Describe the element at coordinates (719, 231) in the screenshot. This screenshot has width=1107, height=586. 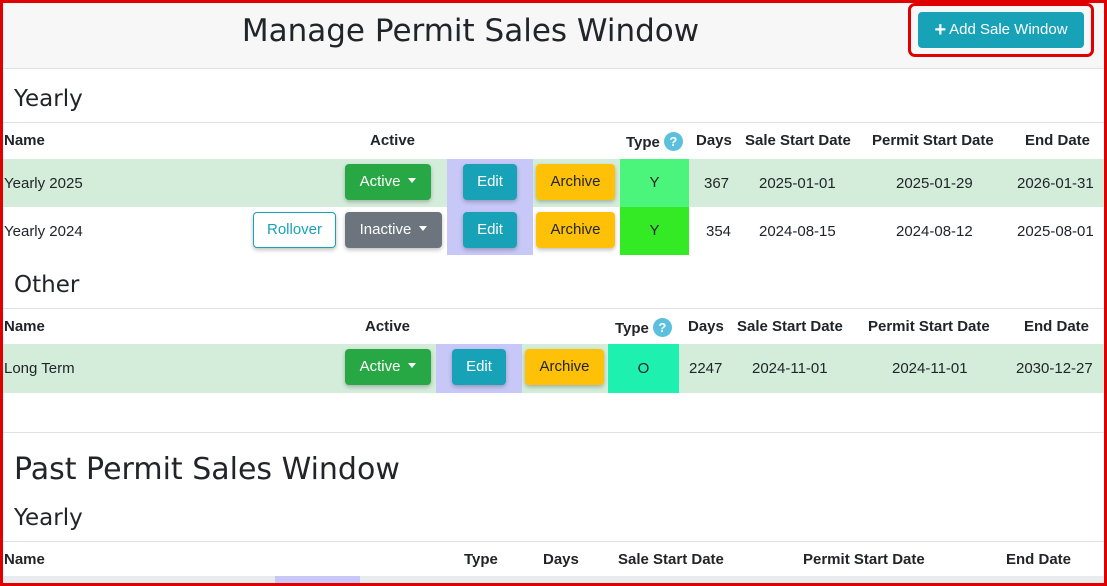
I see `days-cell: 354` at that location.